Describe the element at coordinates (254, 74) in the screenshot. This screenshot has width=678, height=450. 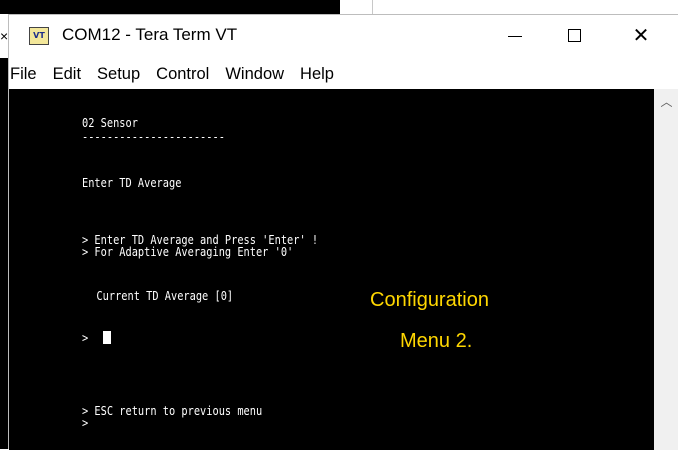
I see `menu-window: Window` at that location.